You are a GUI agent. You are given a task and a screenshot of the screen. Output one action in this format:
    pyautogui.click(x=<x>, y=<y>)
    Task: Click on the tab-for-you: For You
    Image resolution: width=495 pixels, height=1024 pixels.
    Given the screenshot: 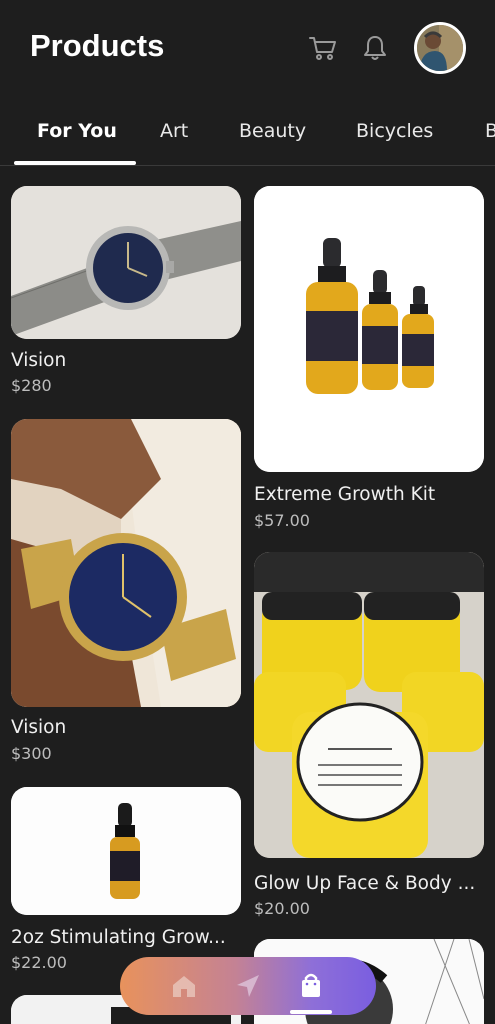 What is the action you would take?
    pyautogui.click(x=77, y=131)
    